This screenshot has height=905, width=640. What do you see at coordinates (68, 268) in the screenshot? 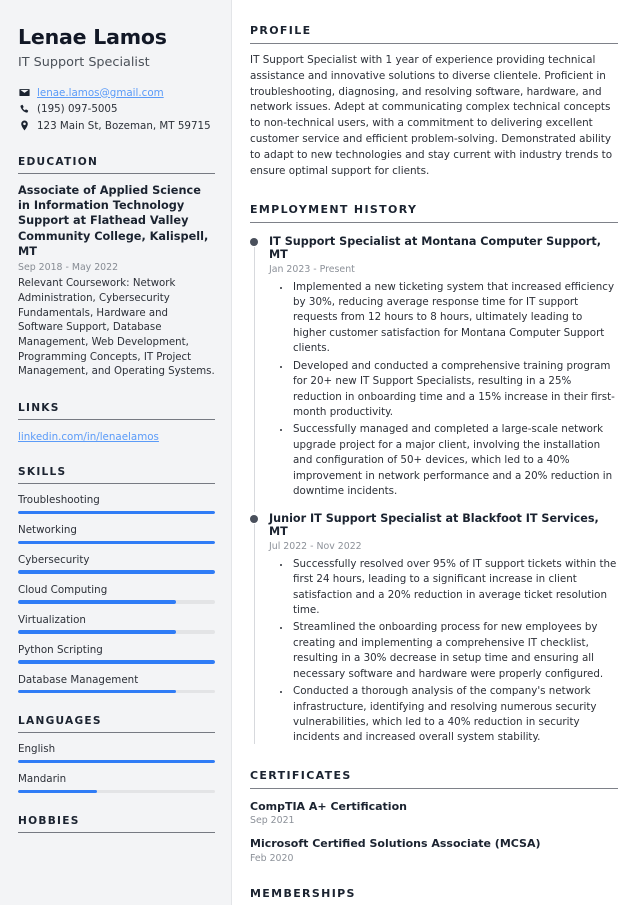
I see `education-dates: Sep 2018 - May 2022` at bounding box center [68, 268].